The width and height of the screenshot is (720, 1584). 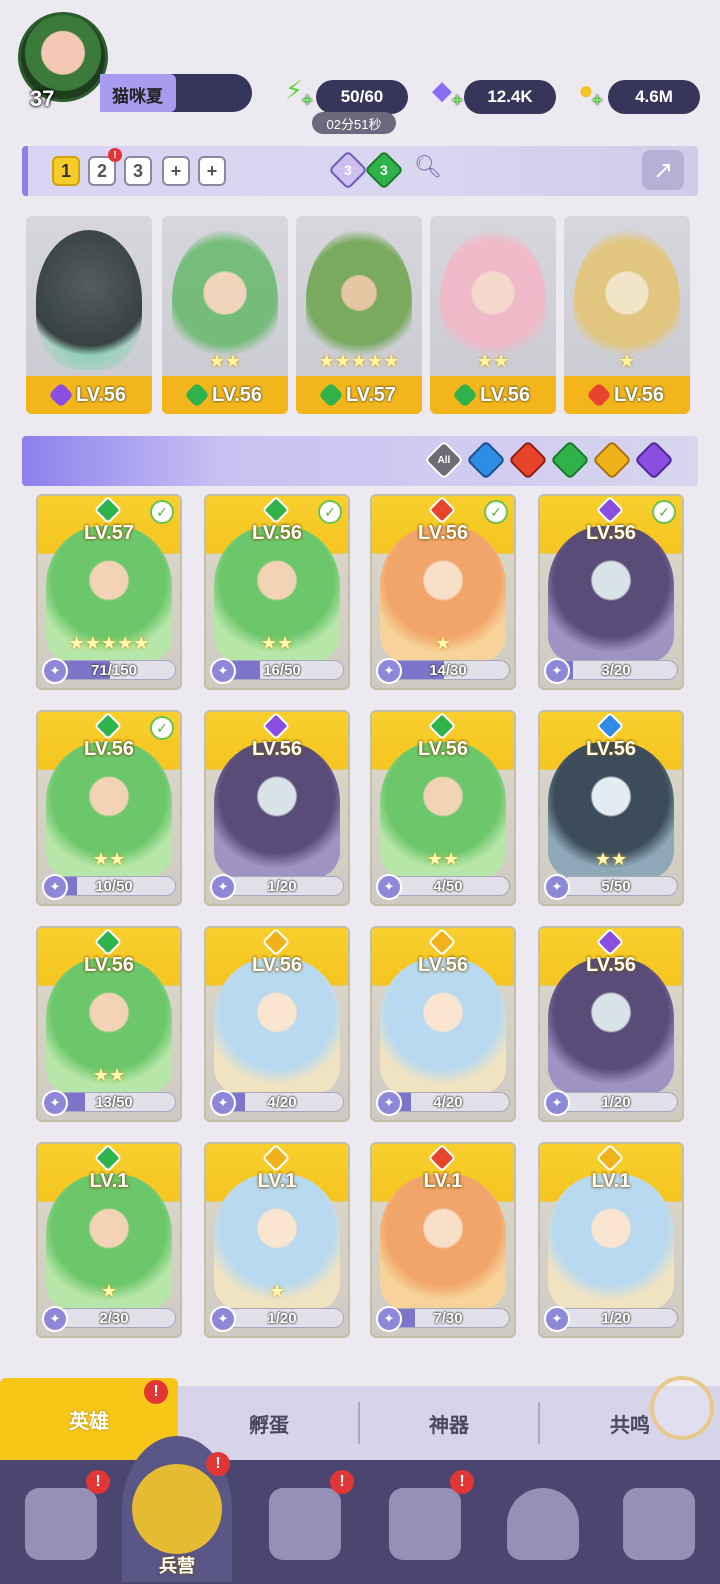 What do you see at coordinates (354, 123) in the screenshot?
I see `energy-timer: 02分51秒` at bounding box center [354, 123].